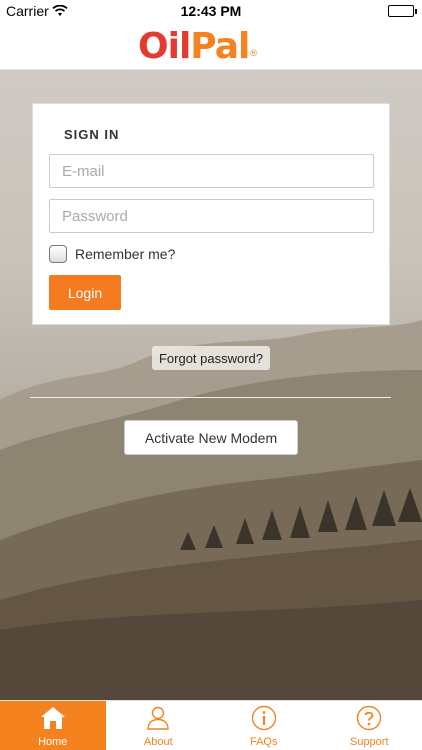 This screenshot has width=422, height=750. What do you see at coordinates (264, 718) in the screenshot?
I see `info-icon` at bounding box center [264, 718].